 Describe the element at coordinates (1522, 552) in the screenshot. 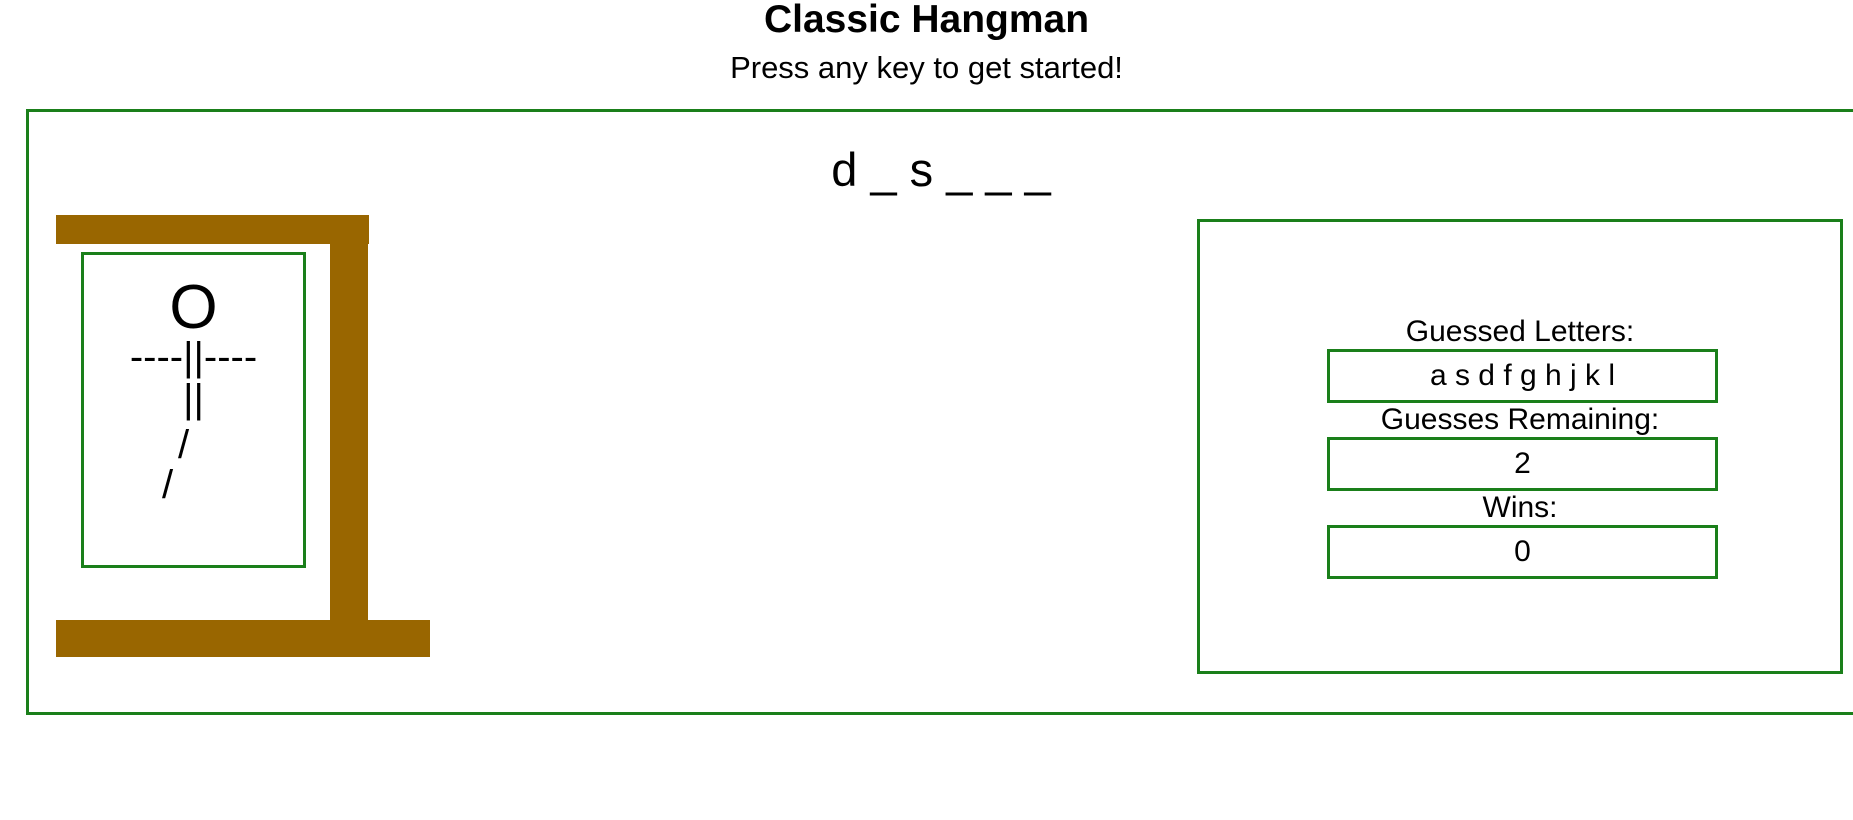

I see `wins-value: 0` at that location.